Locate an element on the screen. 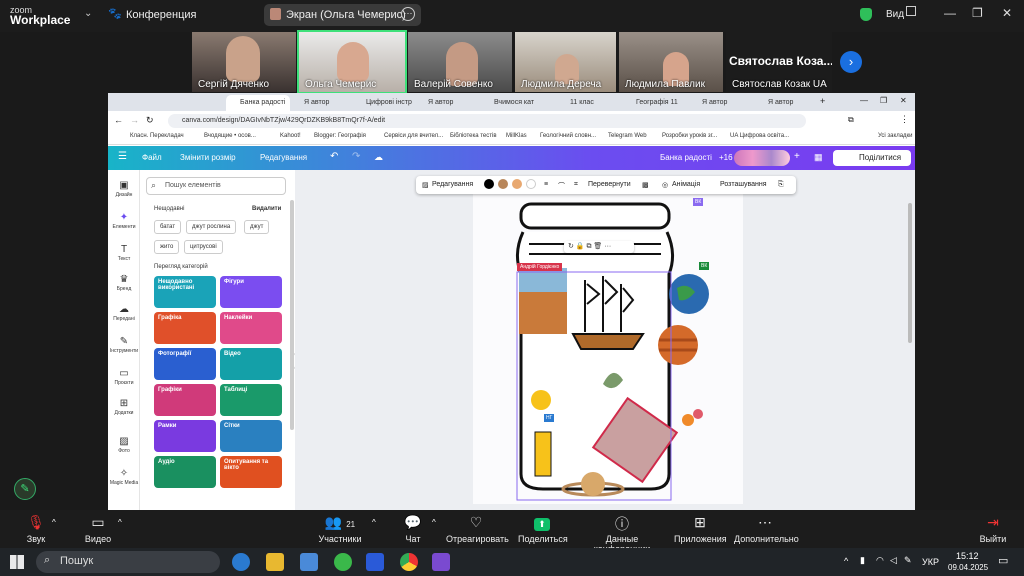 This screenshot has width=1024, height=576. crop-icon: ⌗ is located at coordinates (576, 185).